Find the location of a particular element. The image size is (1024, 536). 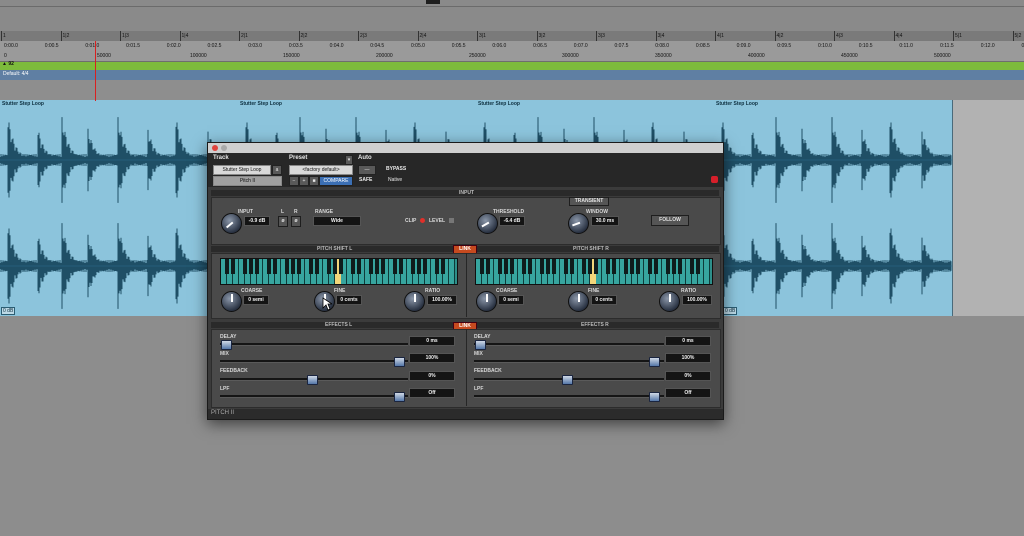

tempo-marker: ▲ 92 is located at coordinates (8, 64).